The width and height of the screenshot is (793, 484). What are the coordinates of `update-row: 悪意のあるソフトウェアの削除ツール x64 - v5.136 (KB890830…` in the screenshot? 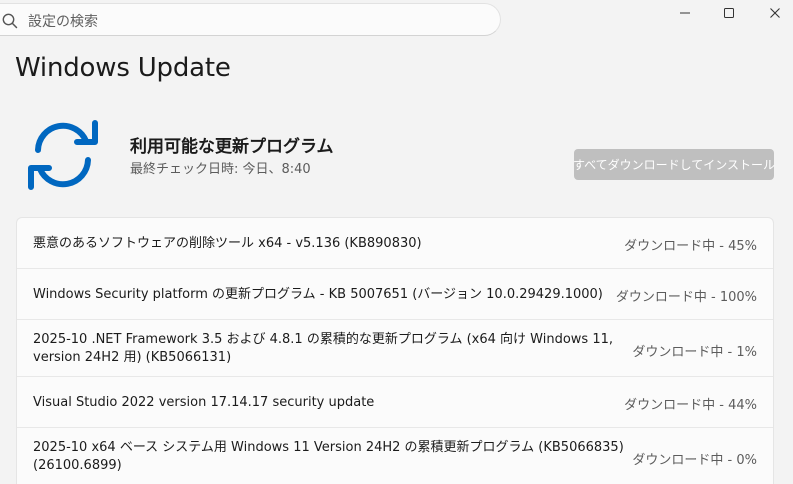 It's located at (395, 243).